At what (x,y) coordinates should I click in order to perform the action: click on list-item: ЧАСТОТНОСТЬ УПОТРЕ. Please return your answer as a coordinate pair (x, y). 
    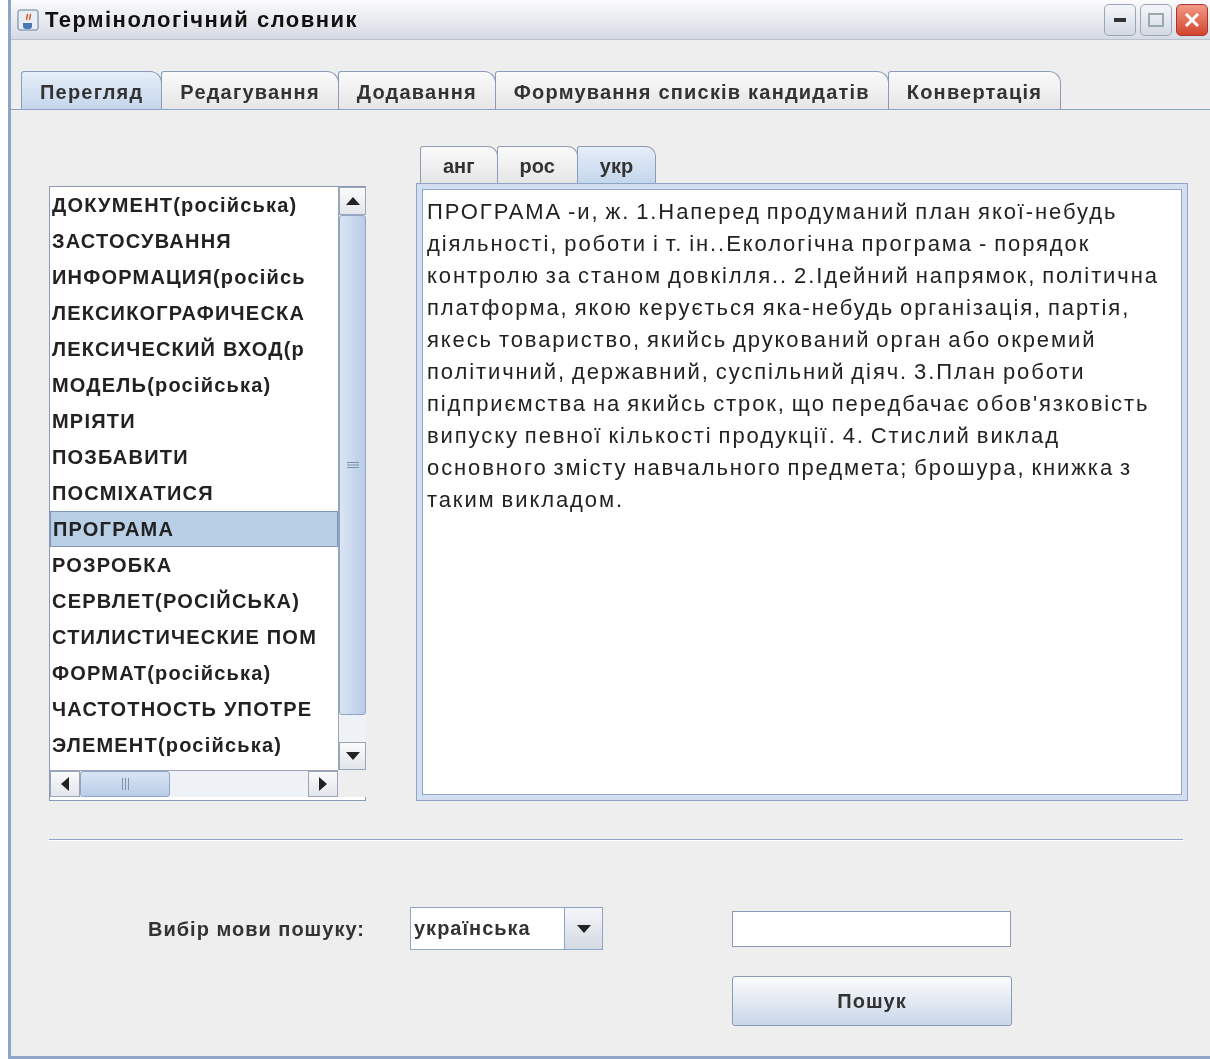
    Looking at the image, I should click on (194, 709).